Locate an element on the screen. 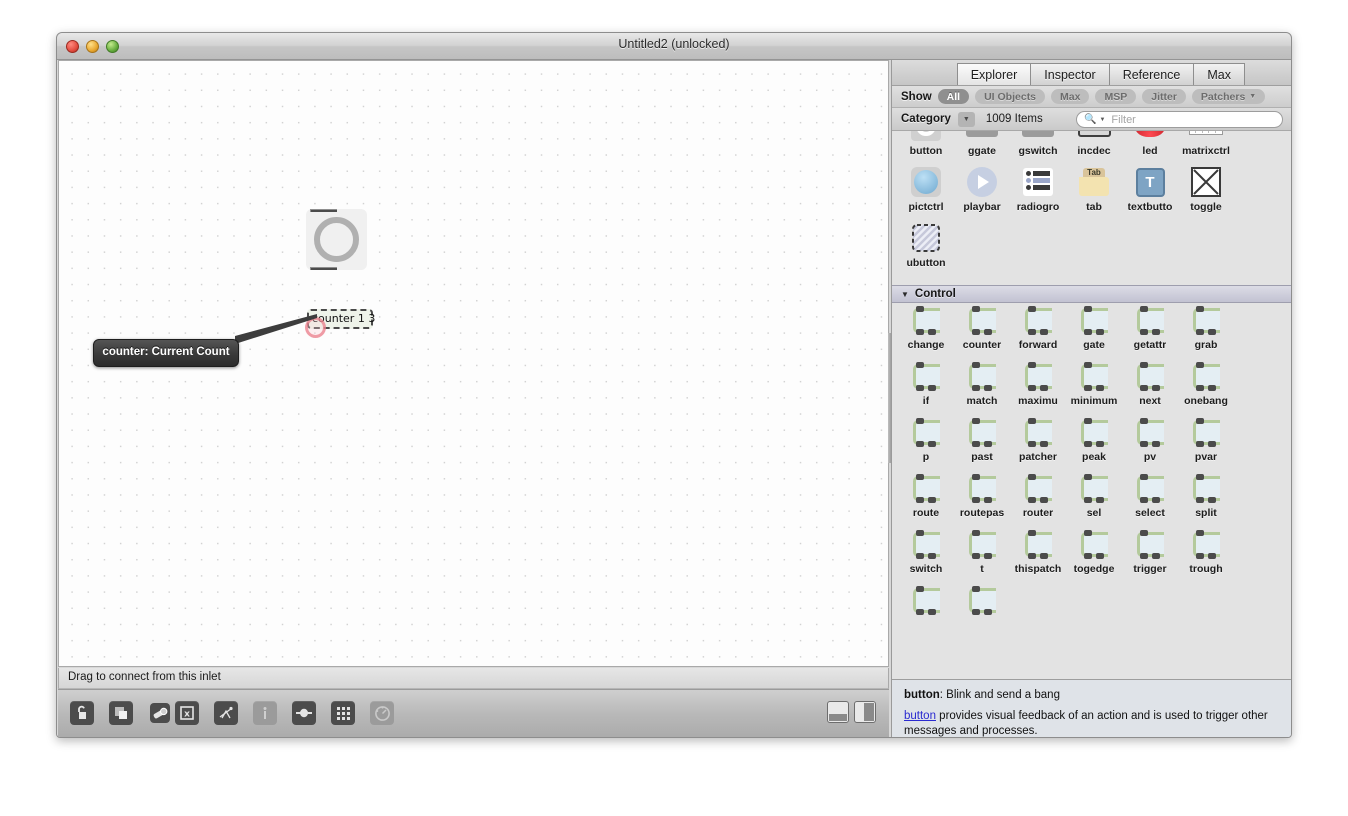 Image resolution: width=1348 pixels, height=816 pixels. status-text: Drag to connect from this inlet is located at coordinates (144, 677).